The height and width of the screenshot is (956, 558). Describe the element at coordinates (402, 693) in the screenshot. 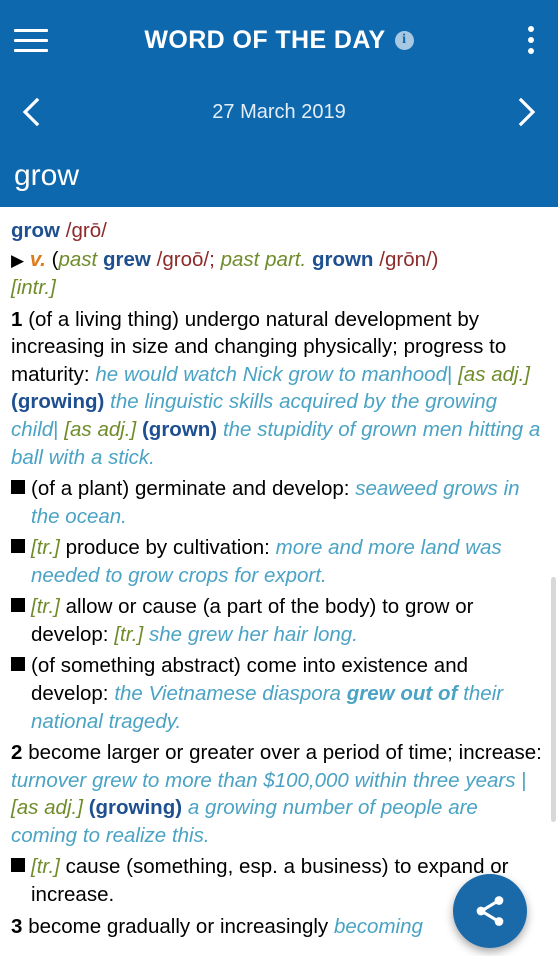

I see `example-text-emphasis: grew out of` at that location.